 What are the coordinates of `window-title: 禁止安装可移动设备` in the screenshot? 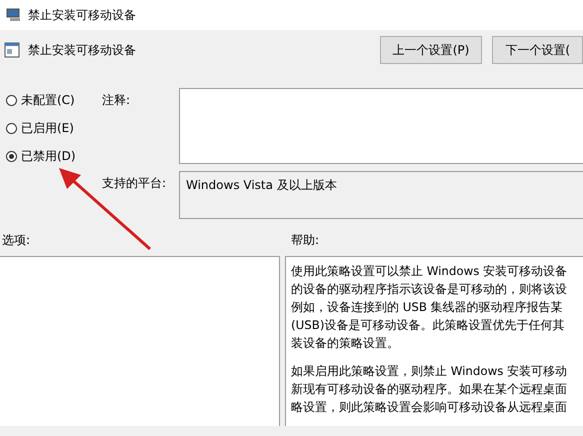 It's located at (82, 15).